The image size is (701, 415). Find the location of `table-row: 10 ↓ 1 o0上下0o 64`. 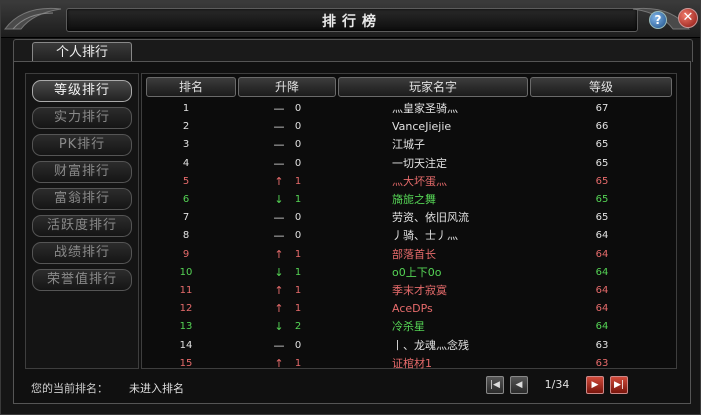

table-row: 10 ↓ 1 o0上下0o 64 is located at coordinates (409, 273).